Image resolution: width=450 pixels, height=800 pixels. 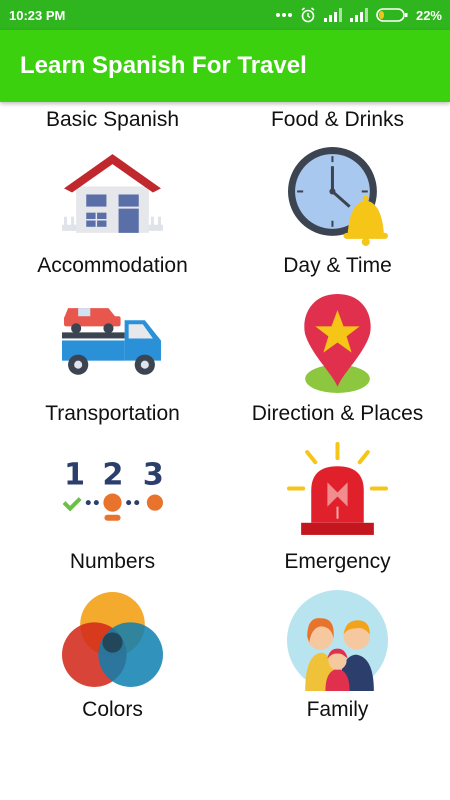 What do you see at coordinates (112, 344) in the screenshot?
I see `tow-truck-icon` at bounding box center [112, 344].